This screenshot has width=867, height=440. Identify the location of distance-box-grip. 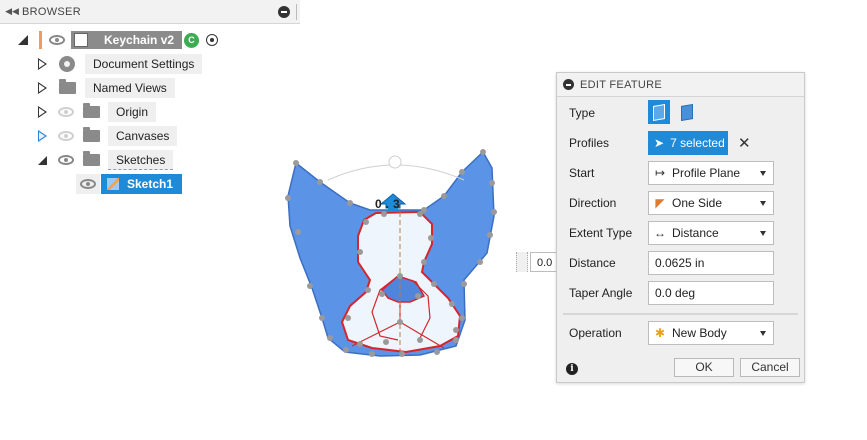
(522, 262).